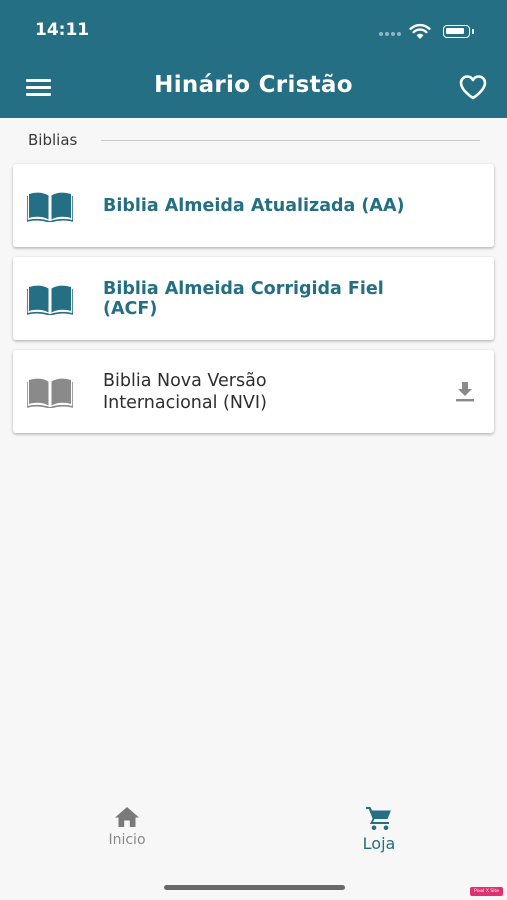  I want to click on section-label: Biblias, so click(60, 140).